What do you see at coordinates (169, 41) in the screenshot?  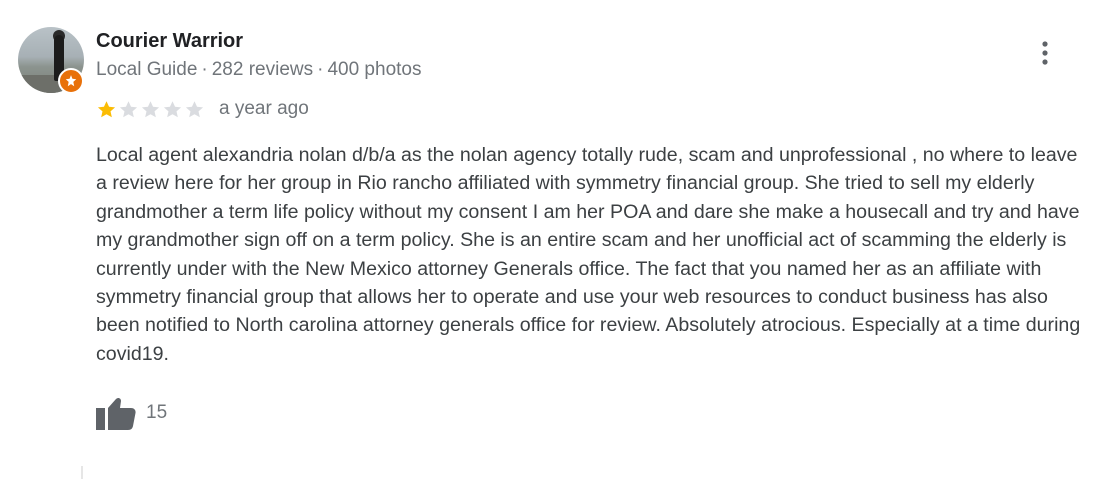 I see `author-name: Courier Warrior` at bounding box center [169, 41].